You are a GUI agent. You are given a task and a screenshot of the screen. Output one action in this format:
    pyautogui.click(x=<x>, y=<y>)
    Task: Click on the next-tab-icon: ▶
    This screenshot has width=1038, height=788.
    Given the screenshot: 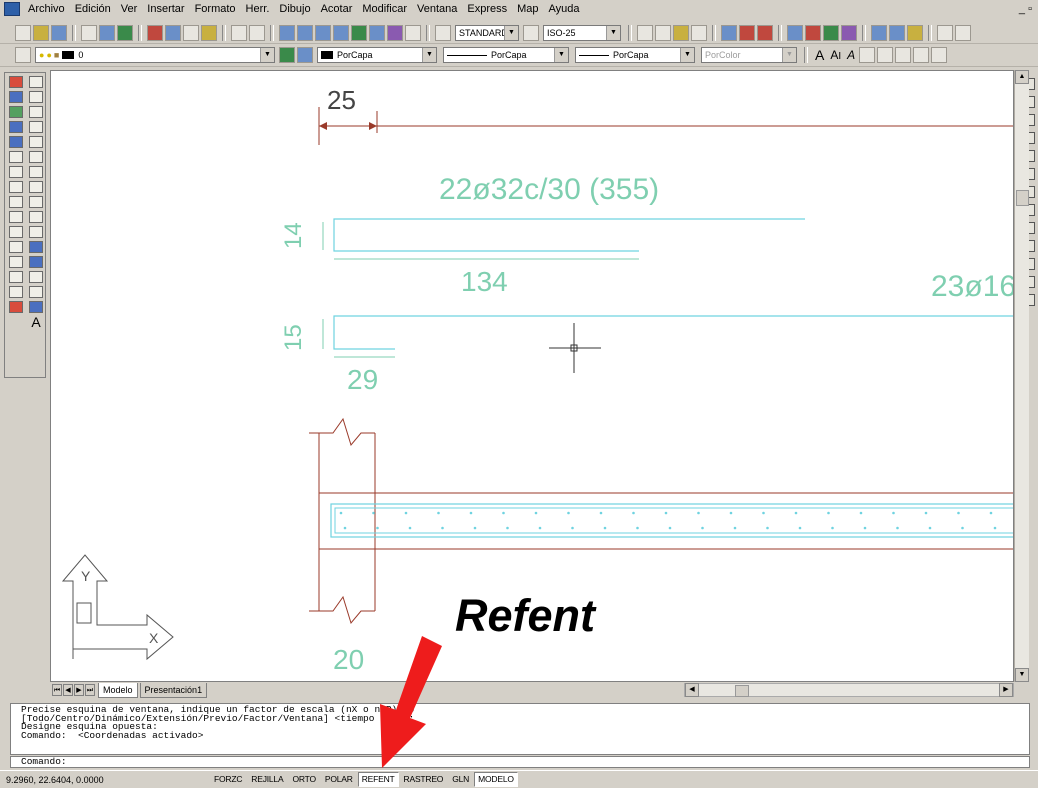 What is the action you would take?
    pyautogui.click(x=79, y=690)
    